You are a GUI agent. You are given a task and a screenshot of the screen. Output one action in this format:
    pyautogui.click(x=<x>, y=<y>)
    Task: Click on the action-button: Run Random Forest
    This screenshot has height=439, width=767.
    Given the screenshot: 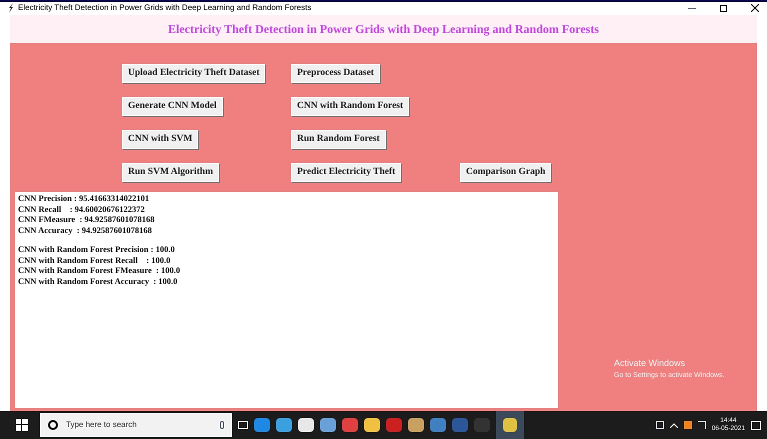 What is the action you would take?
    pyautogui.click(x=338, y=139)
    